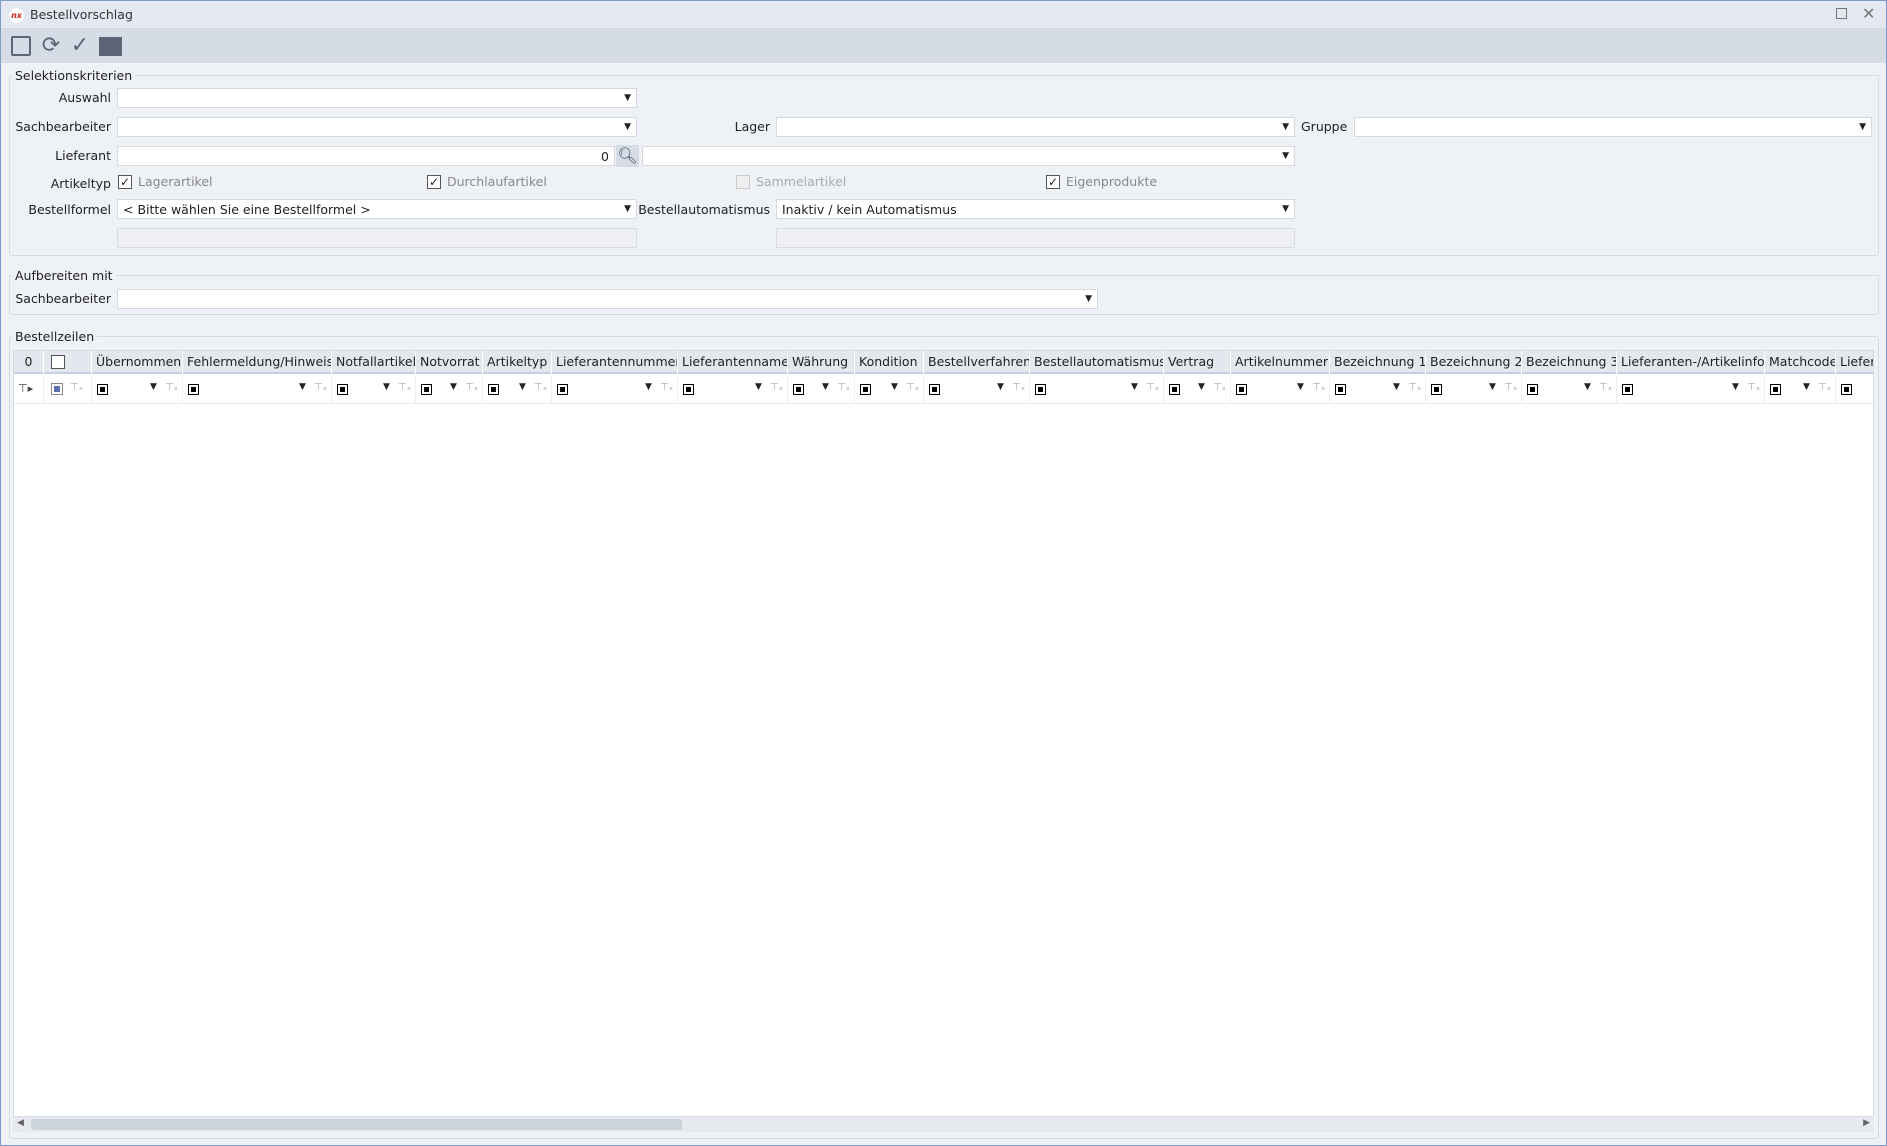  Describe the element at coordinates (821, 362) in the screenshot. I see `column-header: Währung` at that location.